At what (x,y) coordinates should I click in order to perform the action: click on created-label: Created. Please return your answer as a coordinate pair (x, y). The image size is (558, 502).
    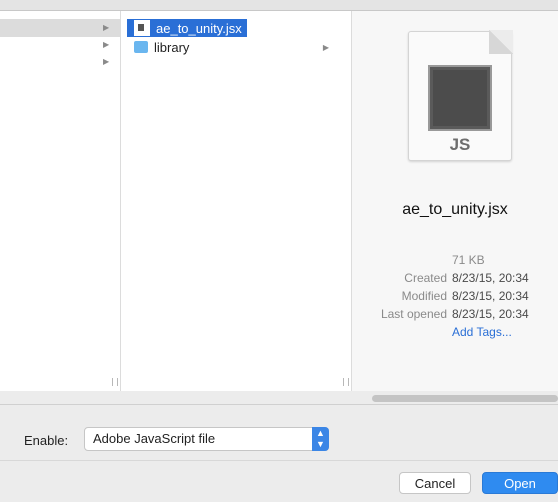
    Looking at the image, I should click on (425, 278).